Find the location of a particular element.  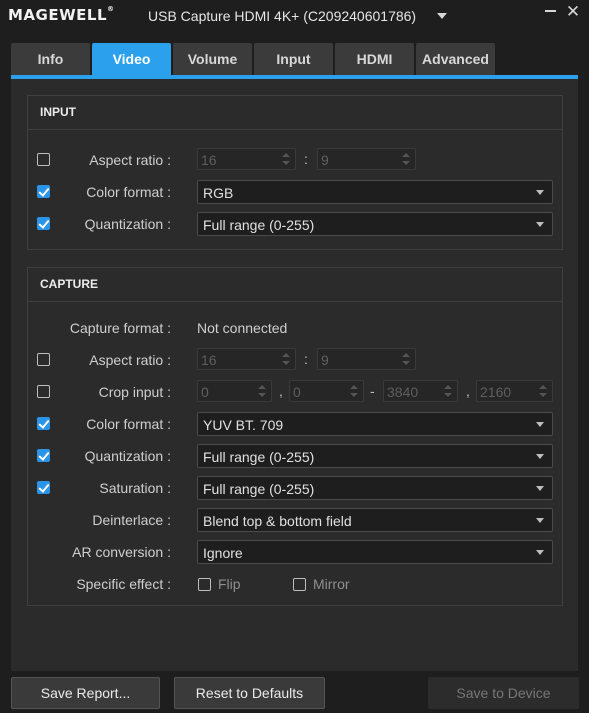

save-to-device-button: Save to Device is located at coordinates (503, 693).